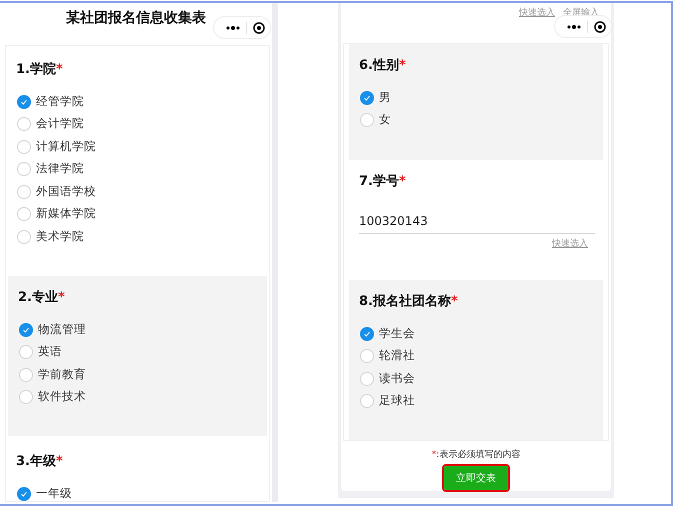  I want to click on option-label: 足球社, so click(397, 401).